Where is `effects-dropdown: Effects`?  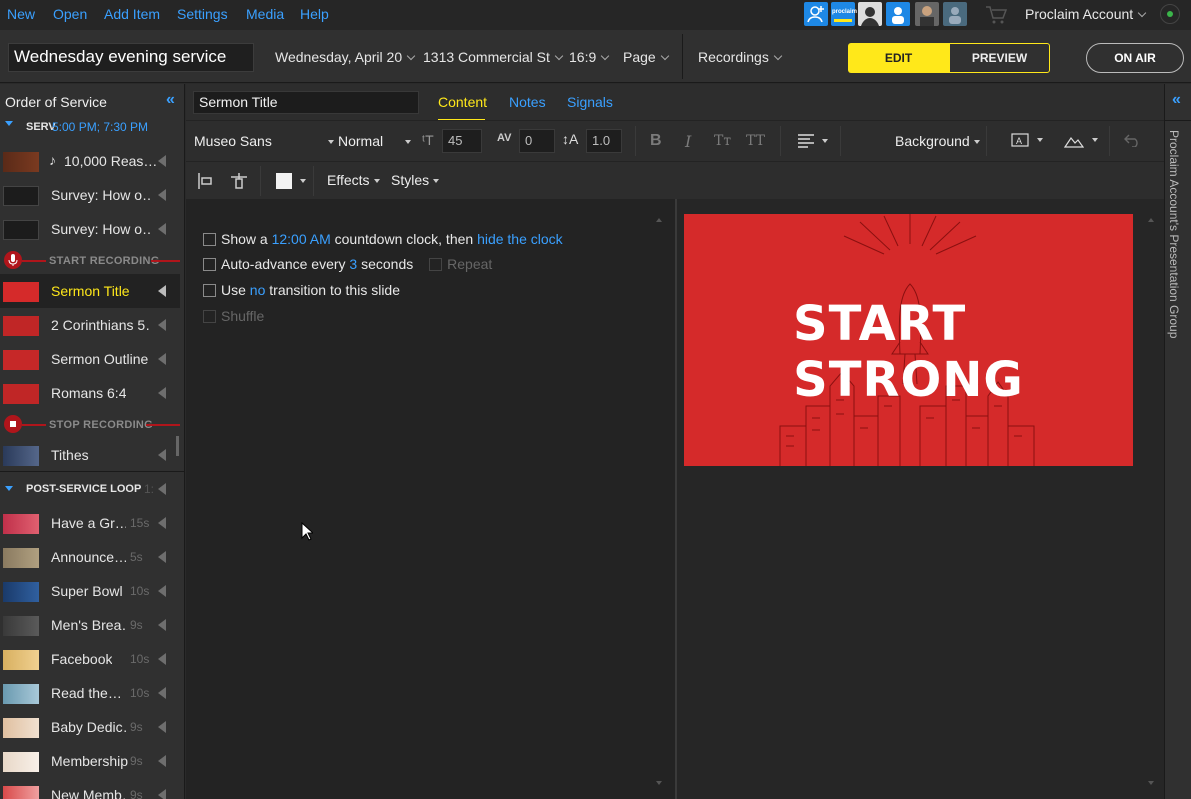
effects-dropdown: Effects is located at coordinates (353, 180).